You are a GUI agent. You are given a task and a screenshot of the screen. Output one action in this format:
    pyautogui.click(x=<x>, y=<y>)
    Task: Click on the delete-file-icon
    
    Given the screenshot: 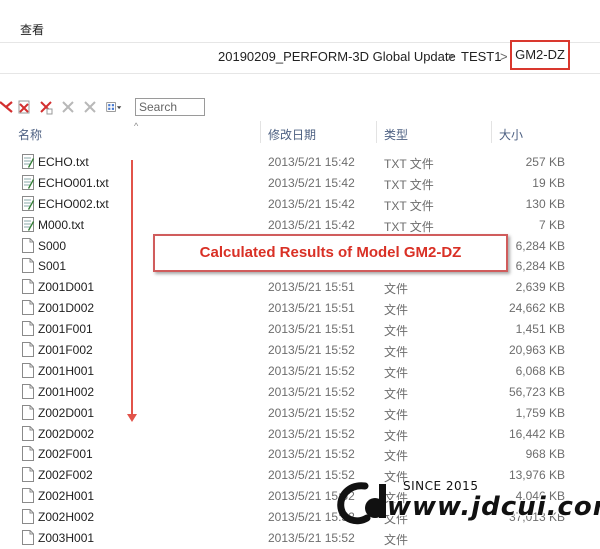 What is the action you would take?
    pyautogui.click(x=24, y=107)
    